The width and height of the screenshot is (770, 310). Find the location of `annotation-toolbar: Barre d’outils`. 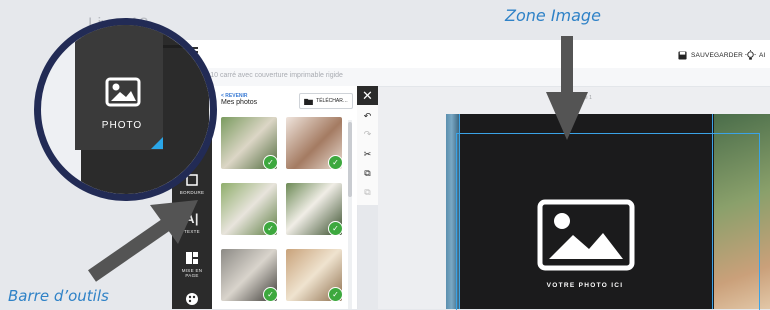

annotation-toolbar: Barre d’outils is located at coordinates (58, 296).